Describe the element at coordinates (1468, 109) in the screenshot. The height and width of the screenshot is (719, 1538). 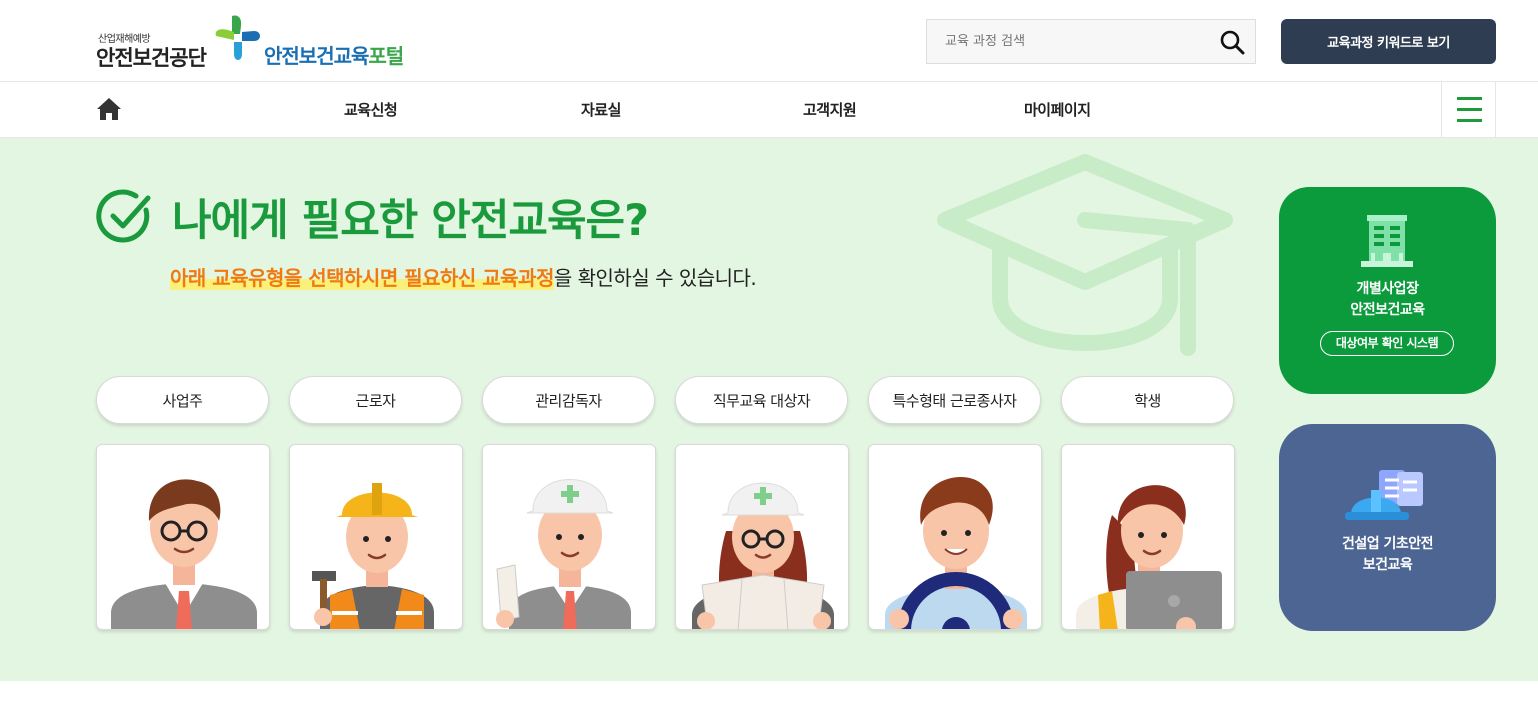
I see `hamburger-menu-icon` at that location.